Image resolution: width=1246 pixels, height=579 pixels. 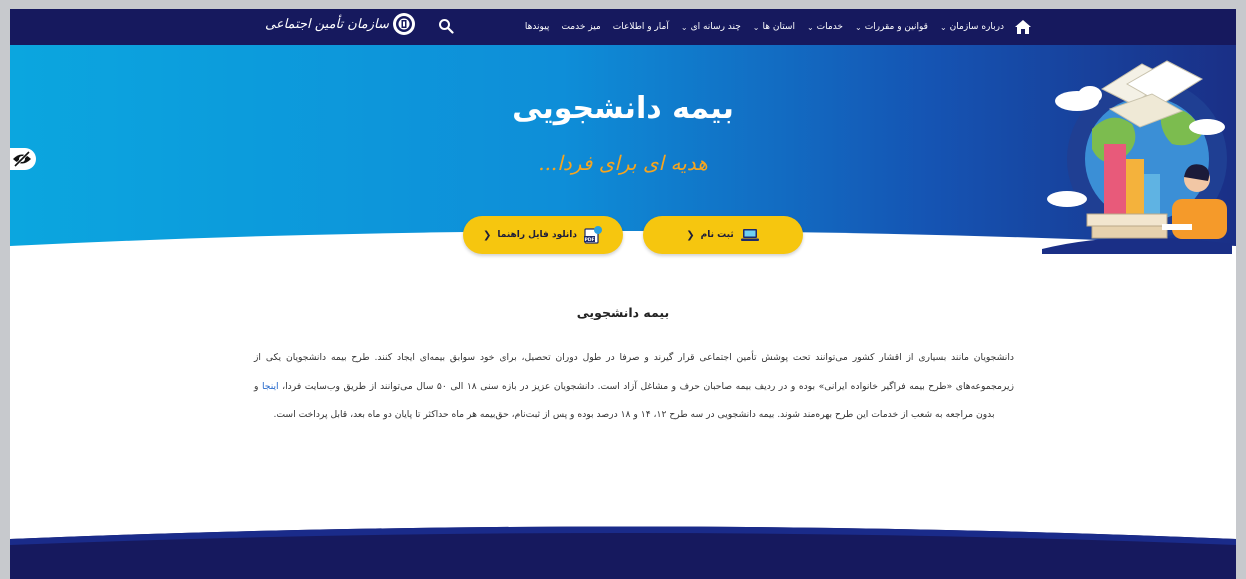 What do you see at coordinates (592, 235) in the screenshot?
I see `pdf-icon: PDF` at bounding box center [592, 235].